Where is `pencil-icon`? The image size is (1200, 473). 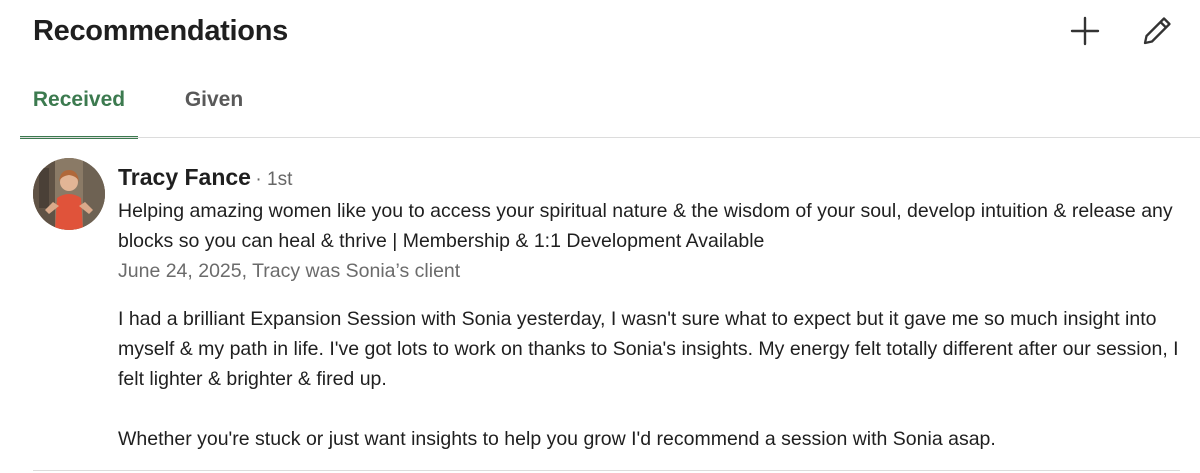
pencil-icon is located at coordinates (1157, 31).